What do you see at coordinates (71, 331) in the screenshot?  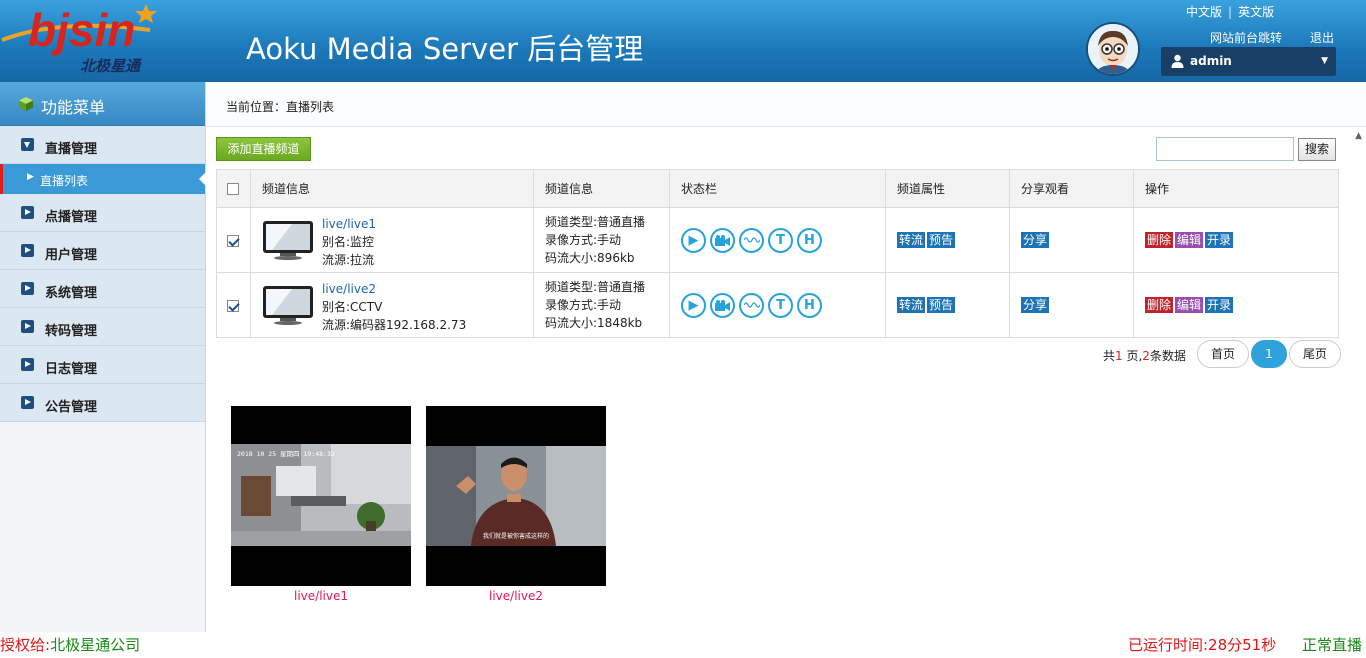 I see `sidebar-item-label: 转码管理` at bounding box center [71, 331].